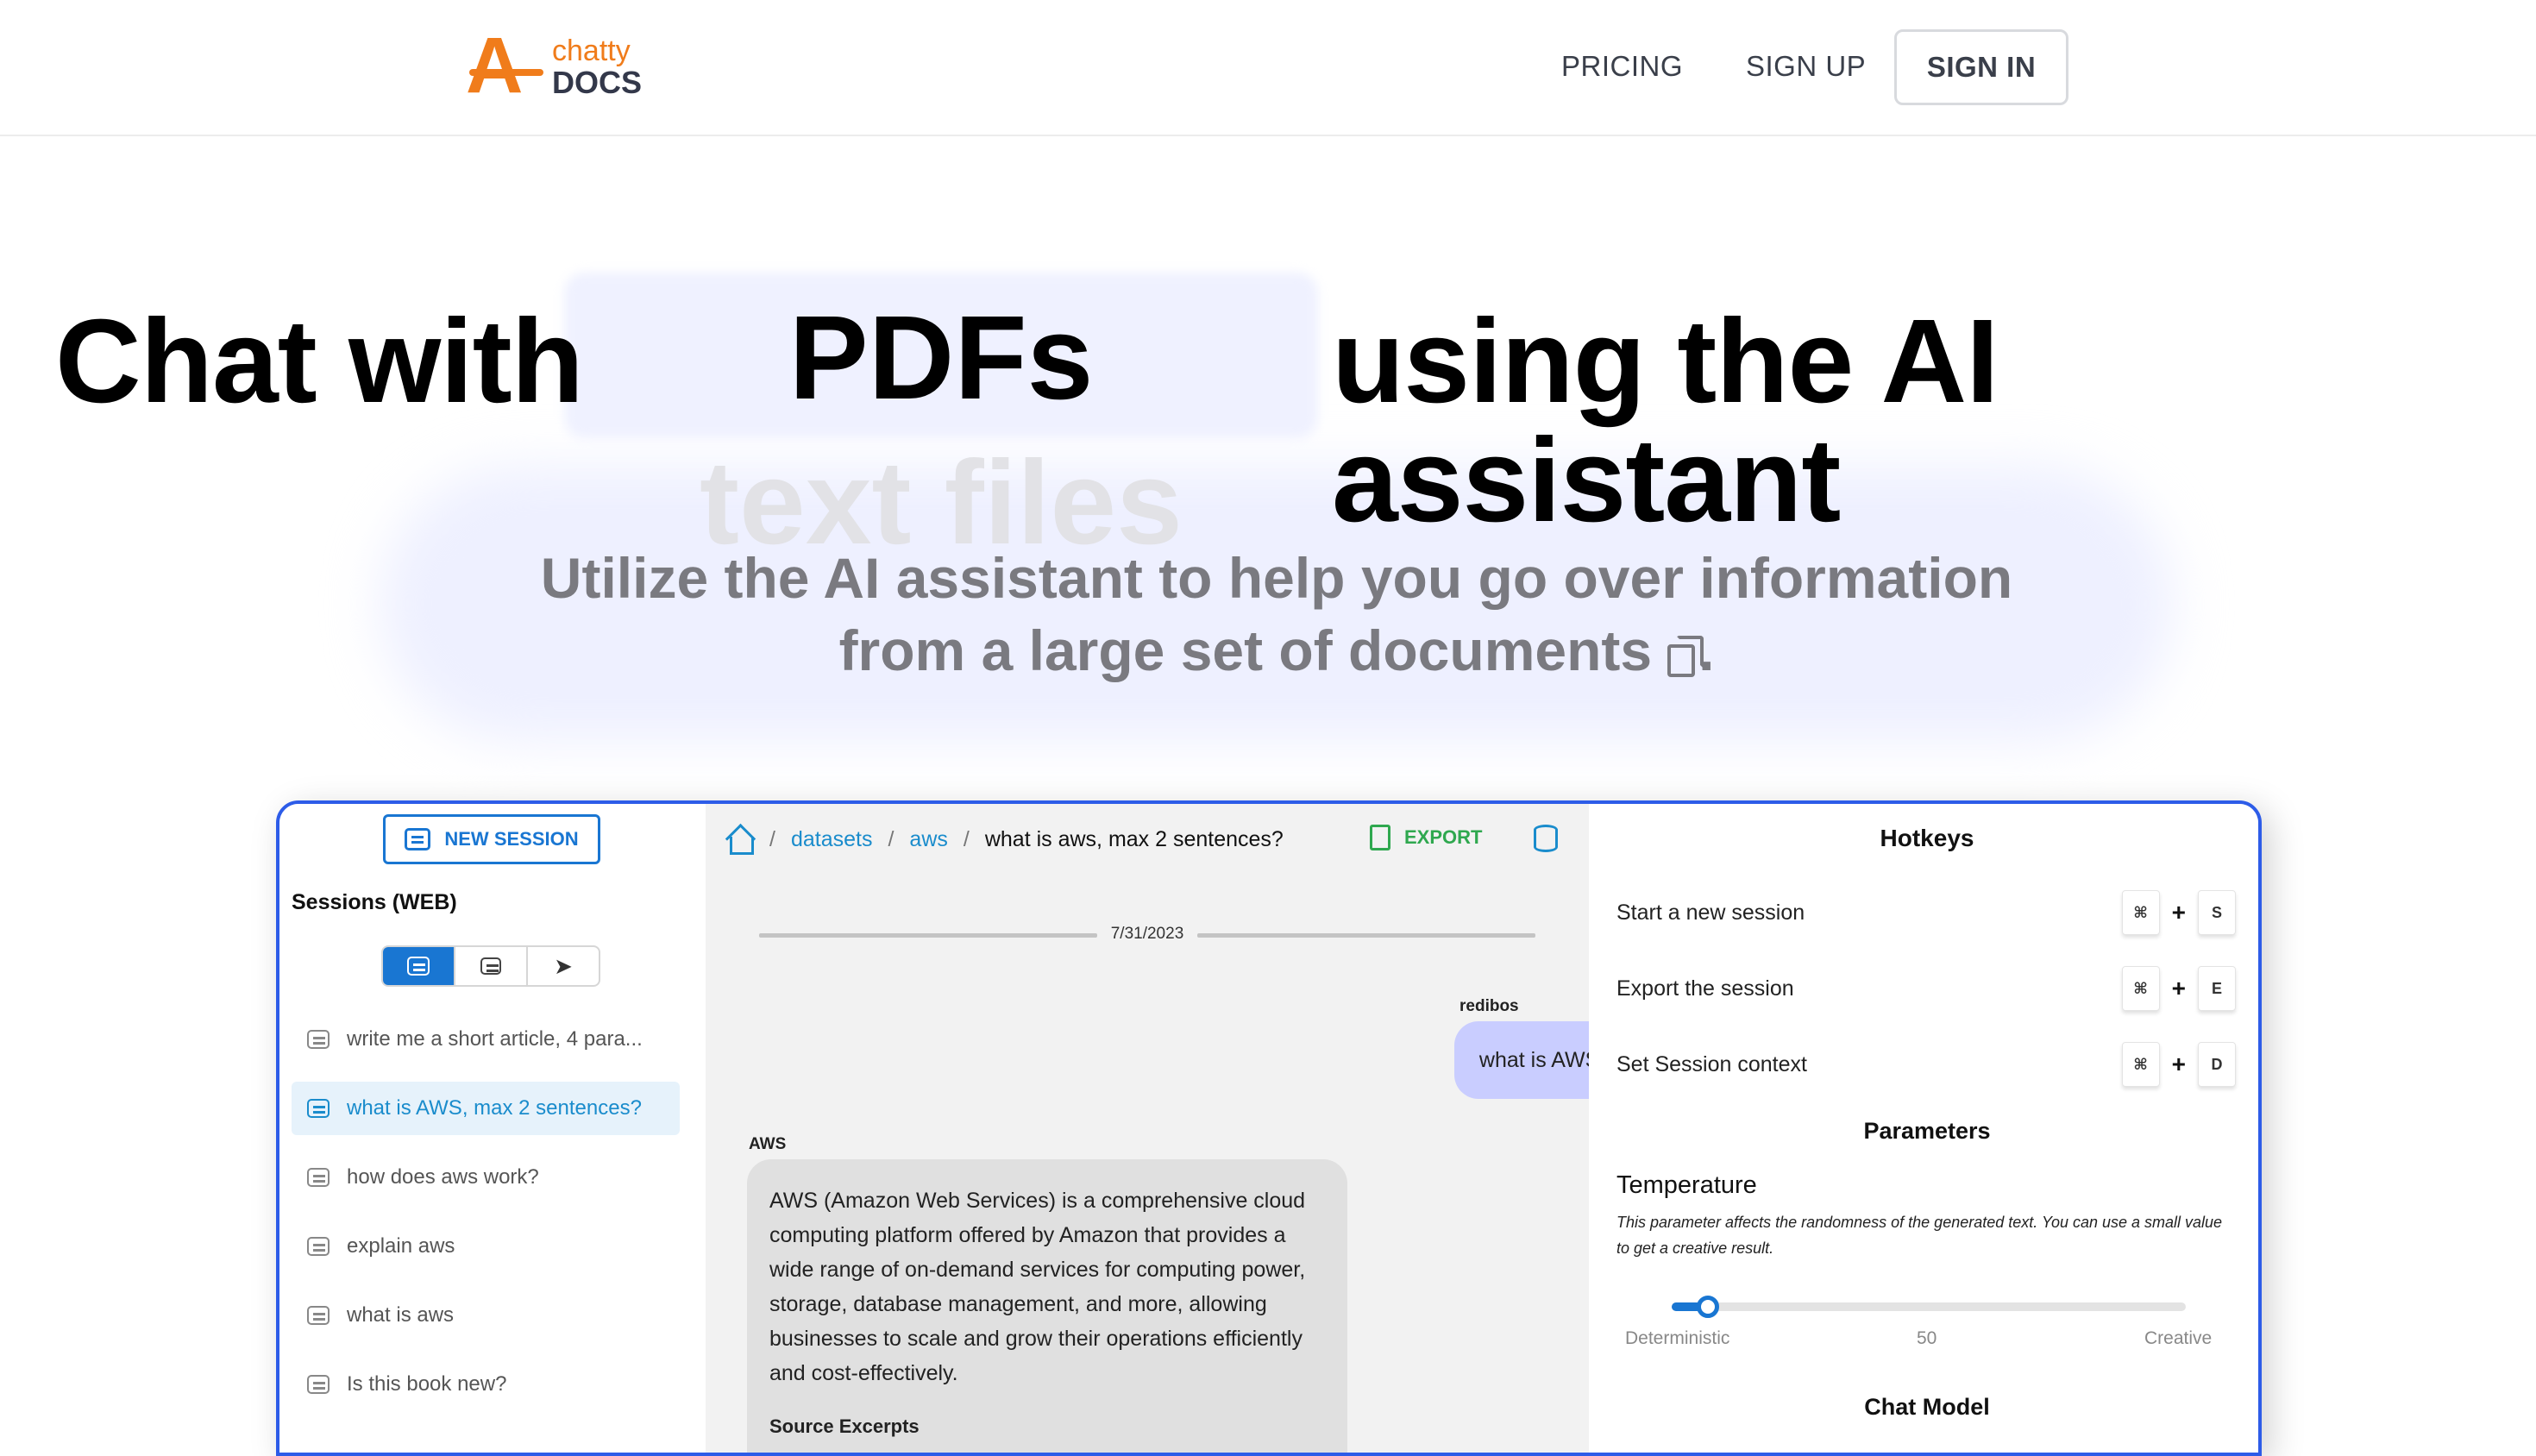 Image resolution: width=2536 pixels, height=1456 pixels. What do you see at coordinates (1677, 1338) in the screenshot?
I see `slider-min-label: Deterministic` at bounding box center [1677, 1338].